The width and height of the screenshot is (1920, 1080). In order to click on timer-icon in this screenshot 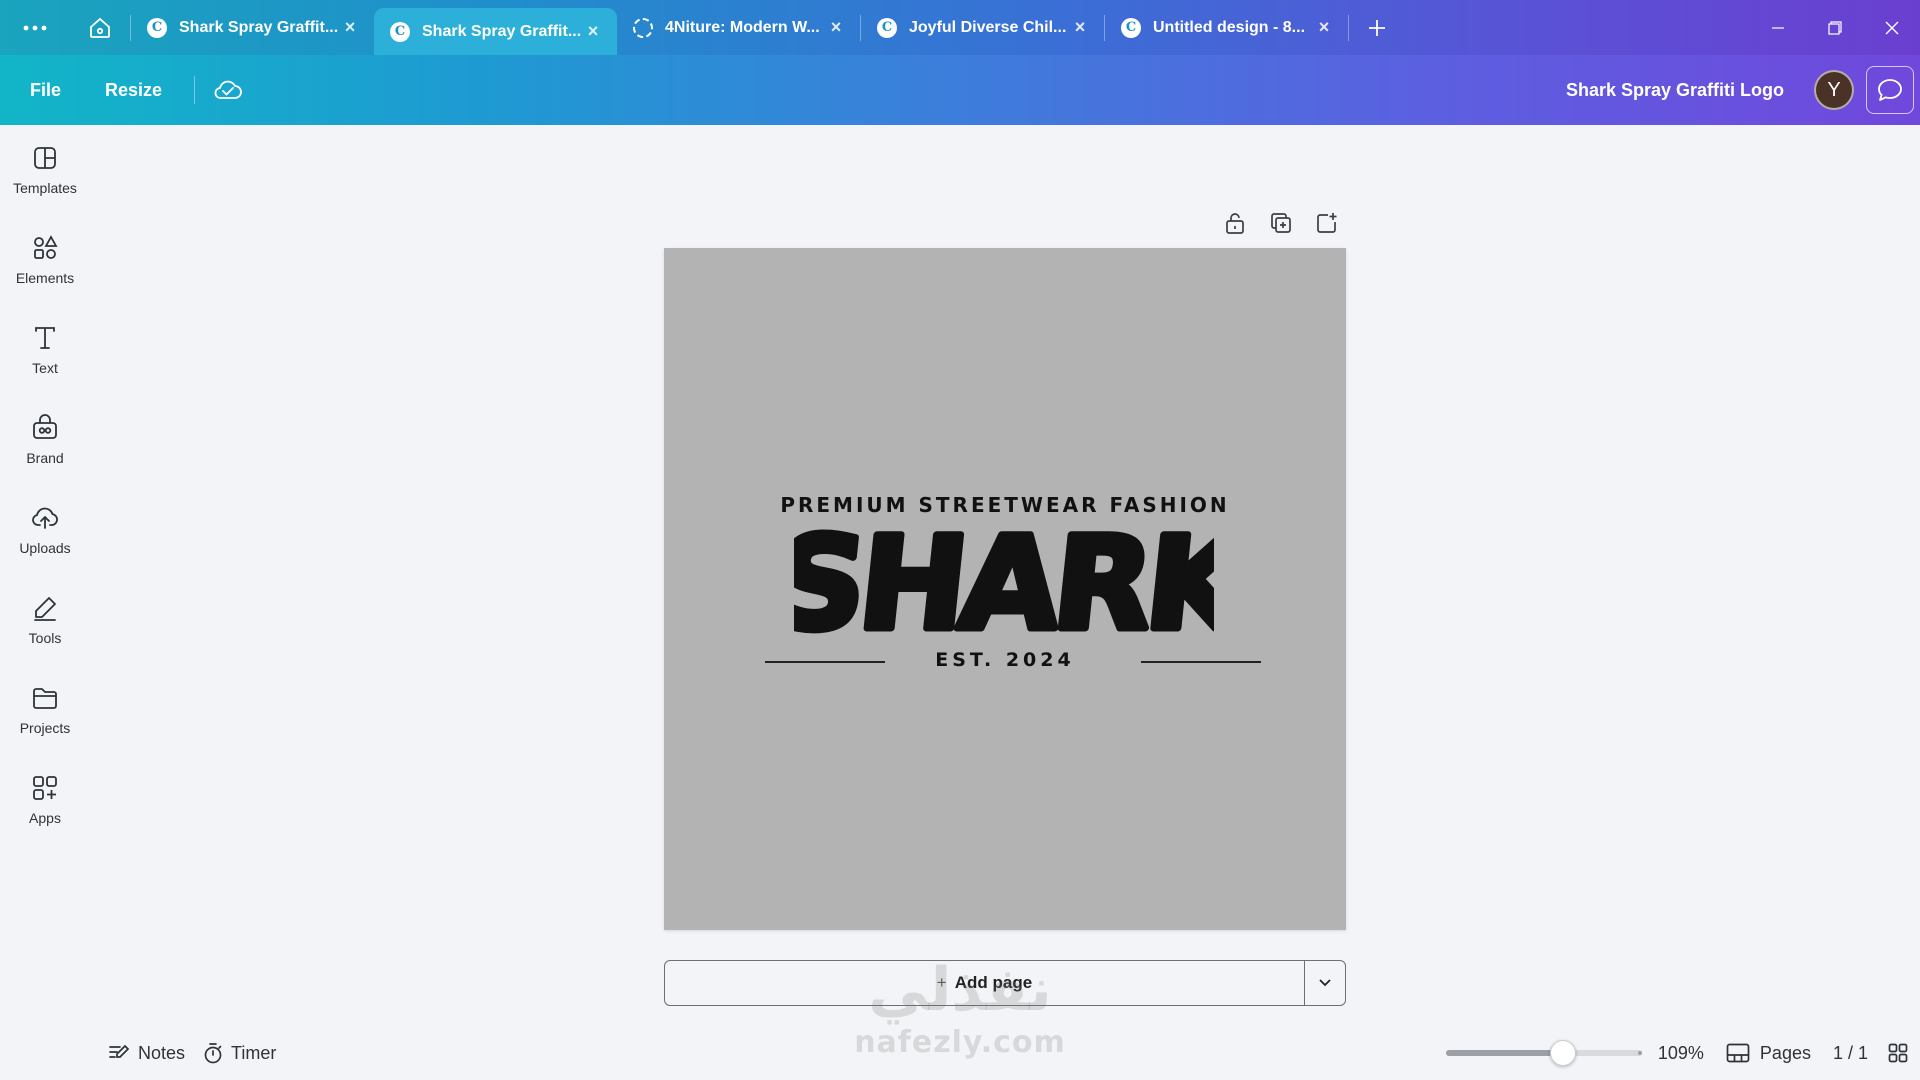, I will do `click(213, 1053)`.